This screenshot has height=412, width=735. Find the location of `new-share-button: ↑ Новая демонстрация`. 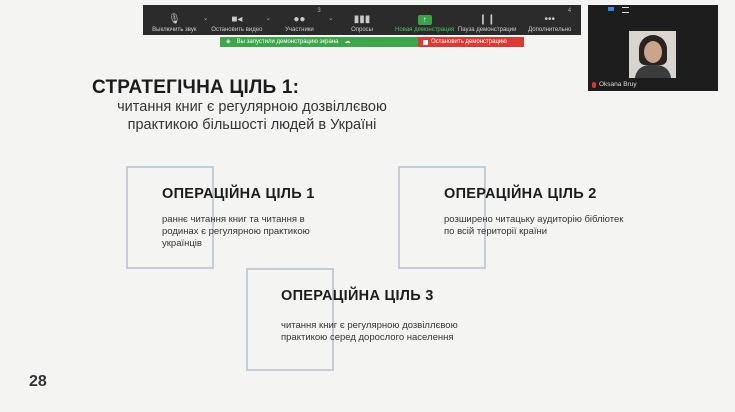

new-share-button: ↑ Новая демонстрация is located at coordinates (424, 20).